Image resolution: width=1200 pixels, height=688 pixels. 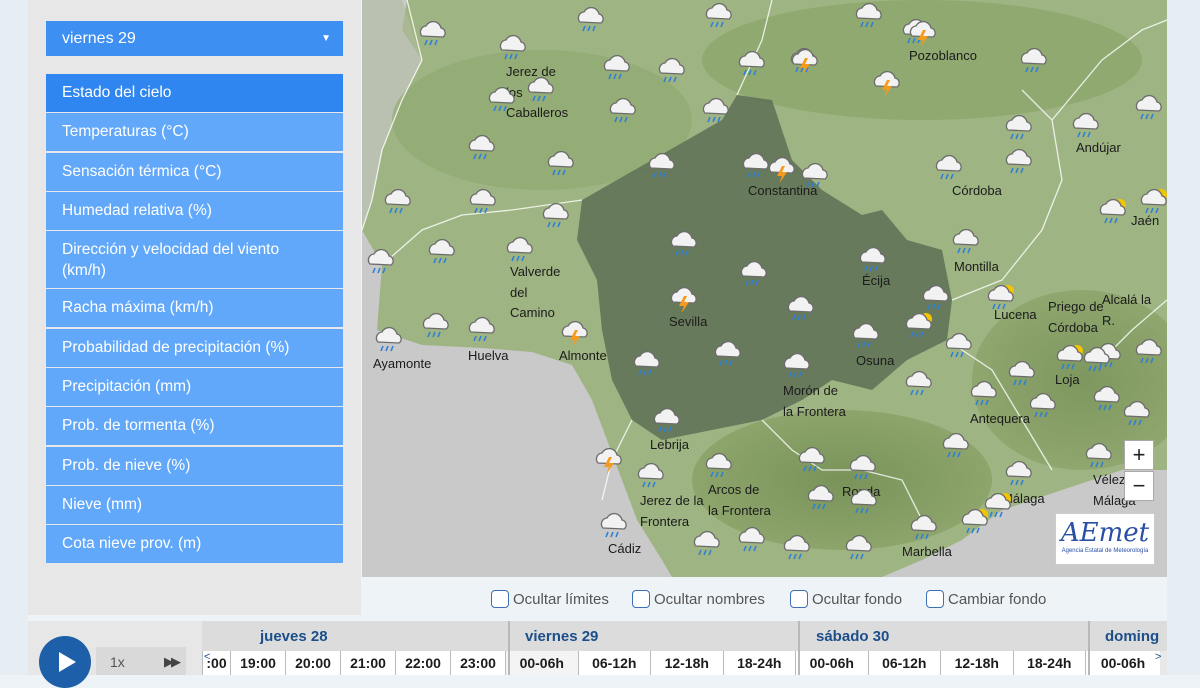 I want to click on menu-item: Humedad relativa (%), so click(x=194, y=210).